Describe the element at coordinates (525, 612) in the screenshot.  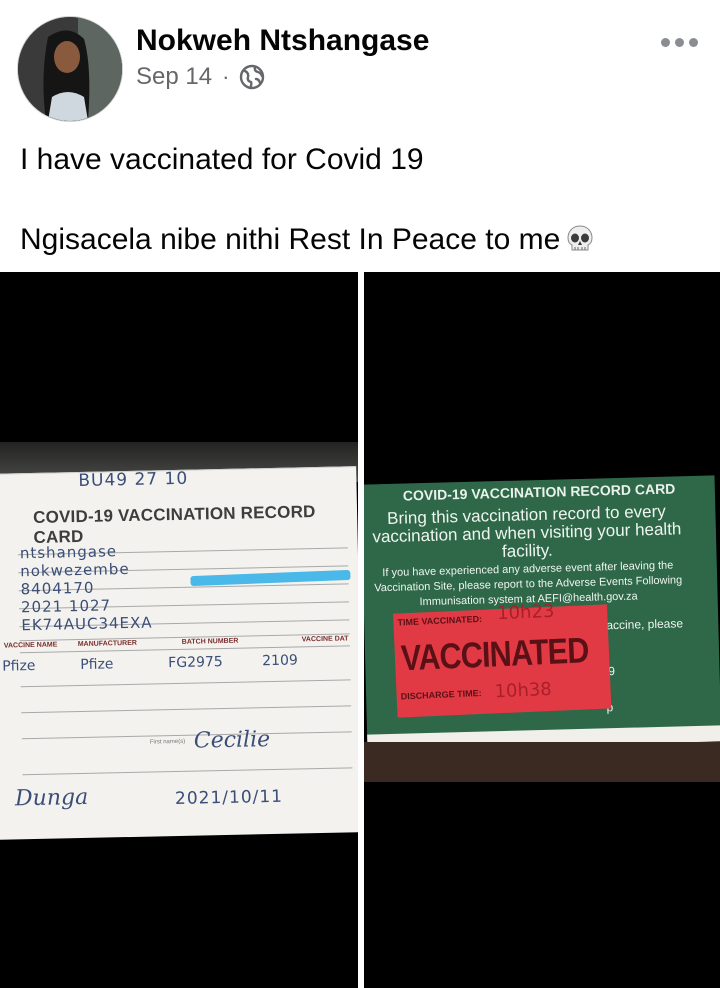
I see `stamp-time: 10h23` at that location.